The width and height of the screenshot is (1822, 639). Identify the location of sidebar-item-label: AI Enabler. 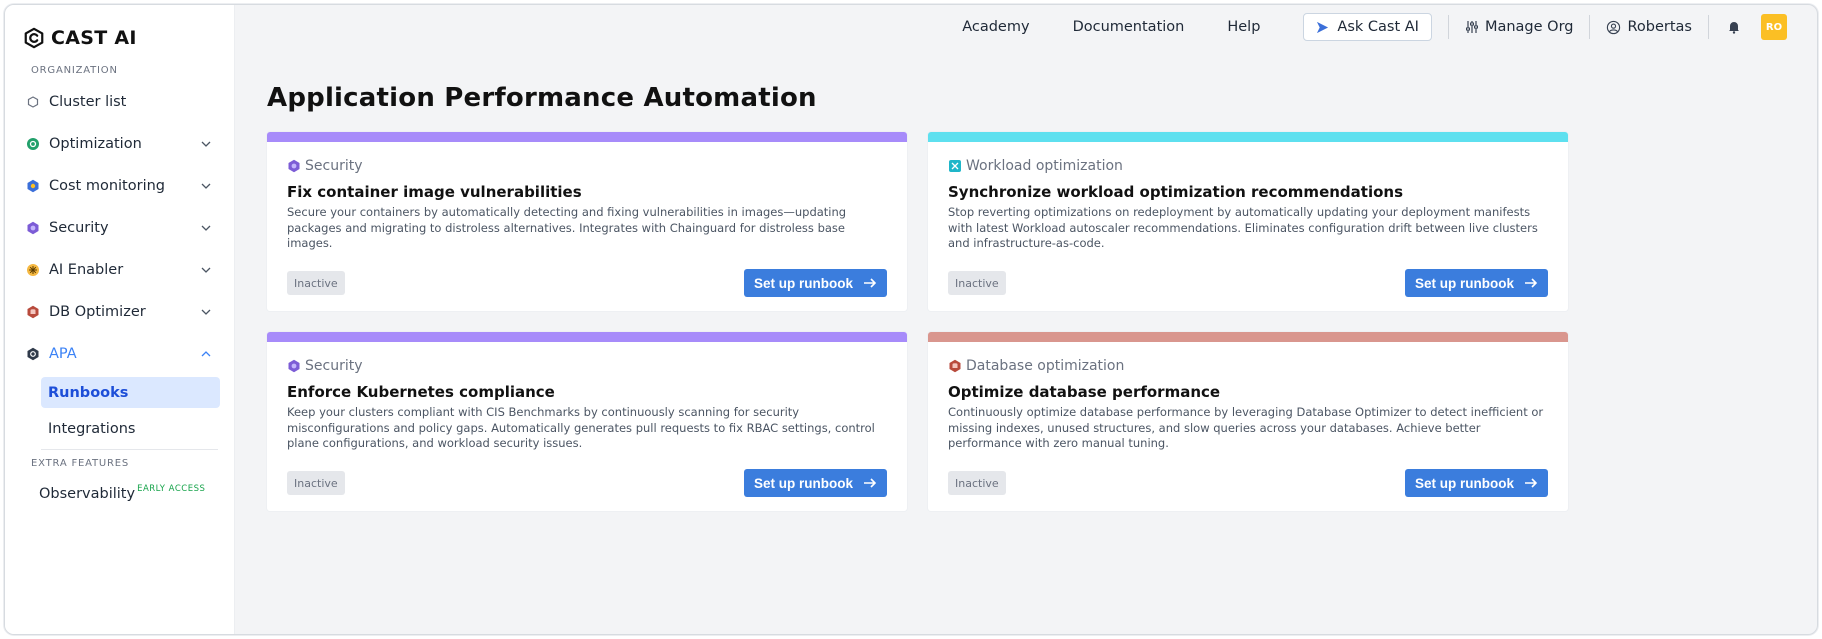
(86, 270).